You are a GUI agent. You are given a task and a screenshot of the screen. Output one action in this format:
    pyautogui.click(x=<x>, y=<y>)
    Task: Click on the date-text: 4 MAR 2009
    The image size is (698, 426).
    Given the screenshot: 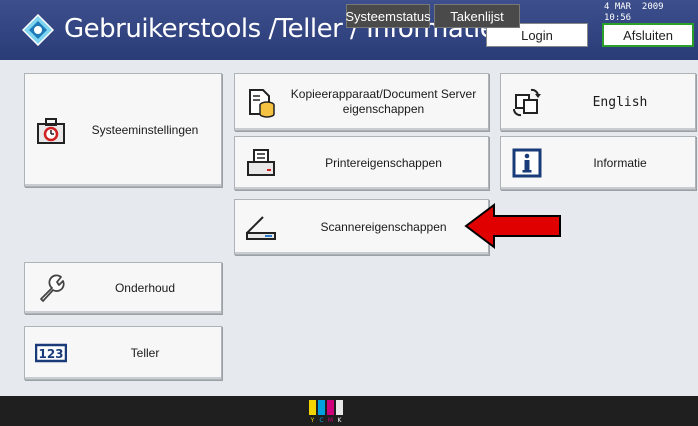 What is the action you would take?
    pyautogui.click(x=634, y=7)
    